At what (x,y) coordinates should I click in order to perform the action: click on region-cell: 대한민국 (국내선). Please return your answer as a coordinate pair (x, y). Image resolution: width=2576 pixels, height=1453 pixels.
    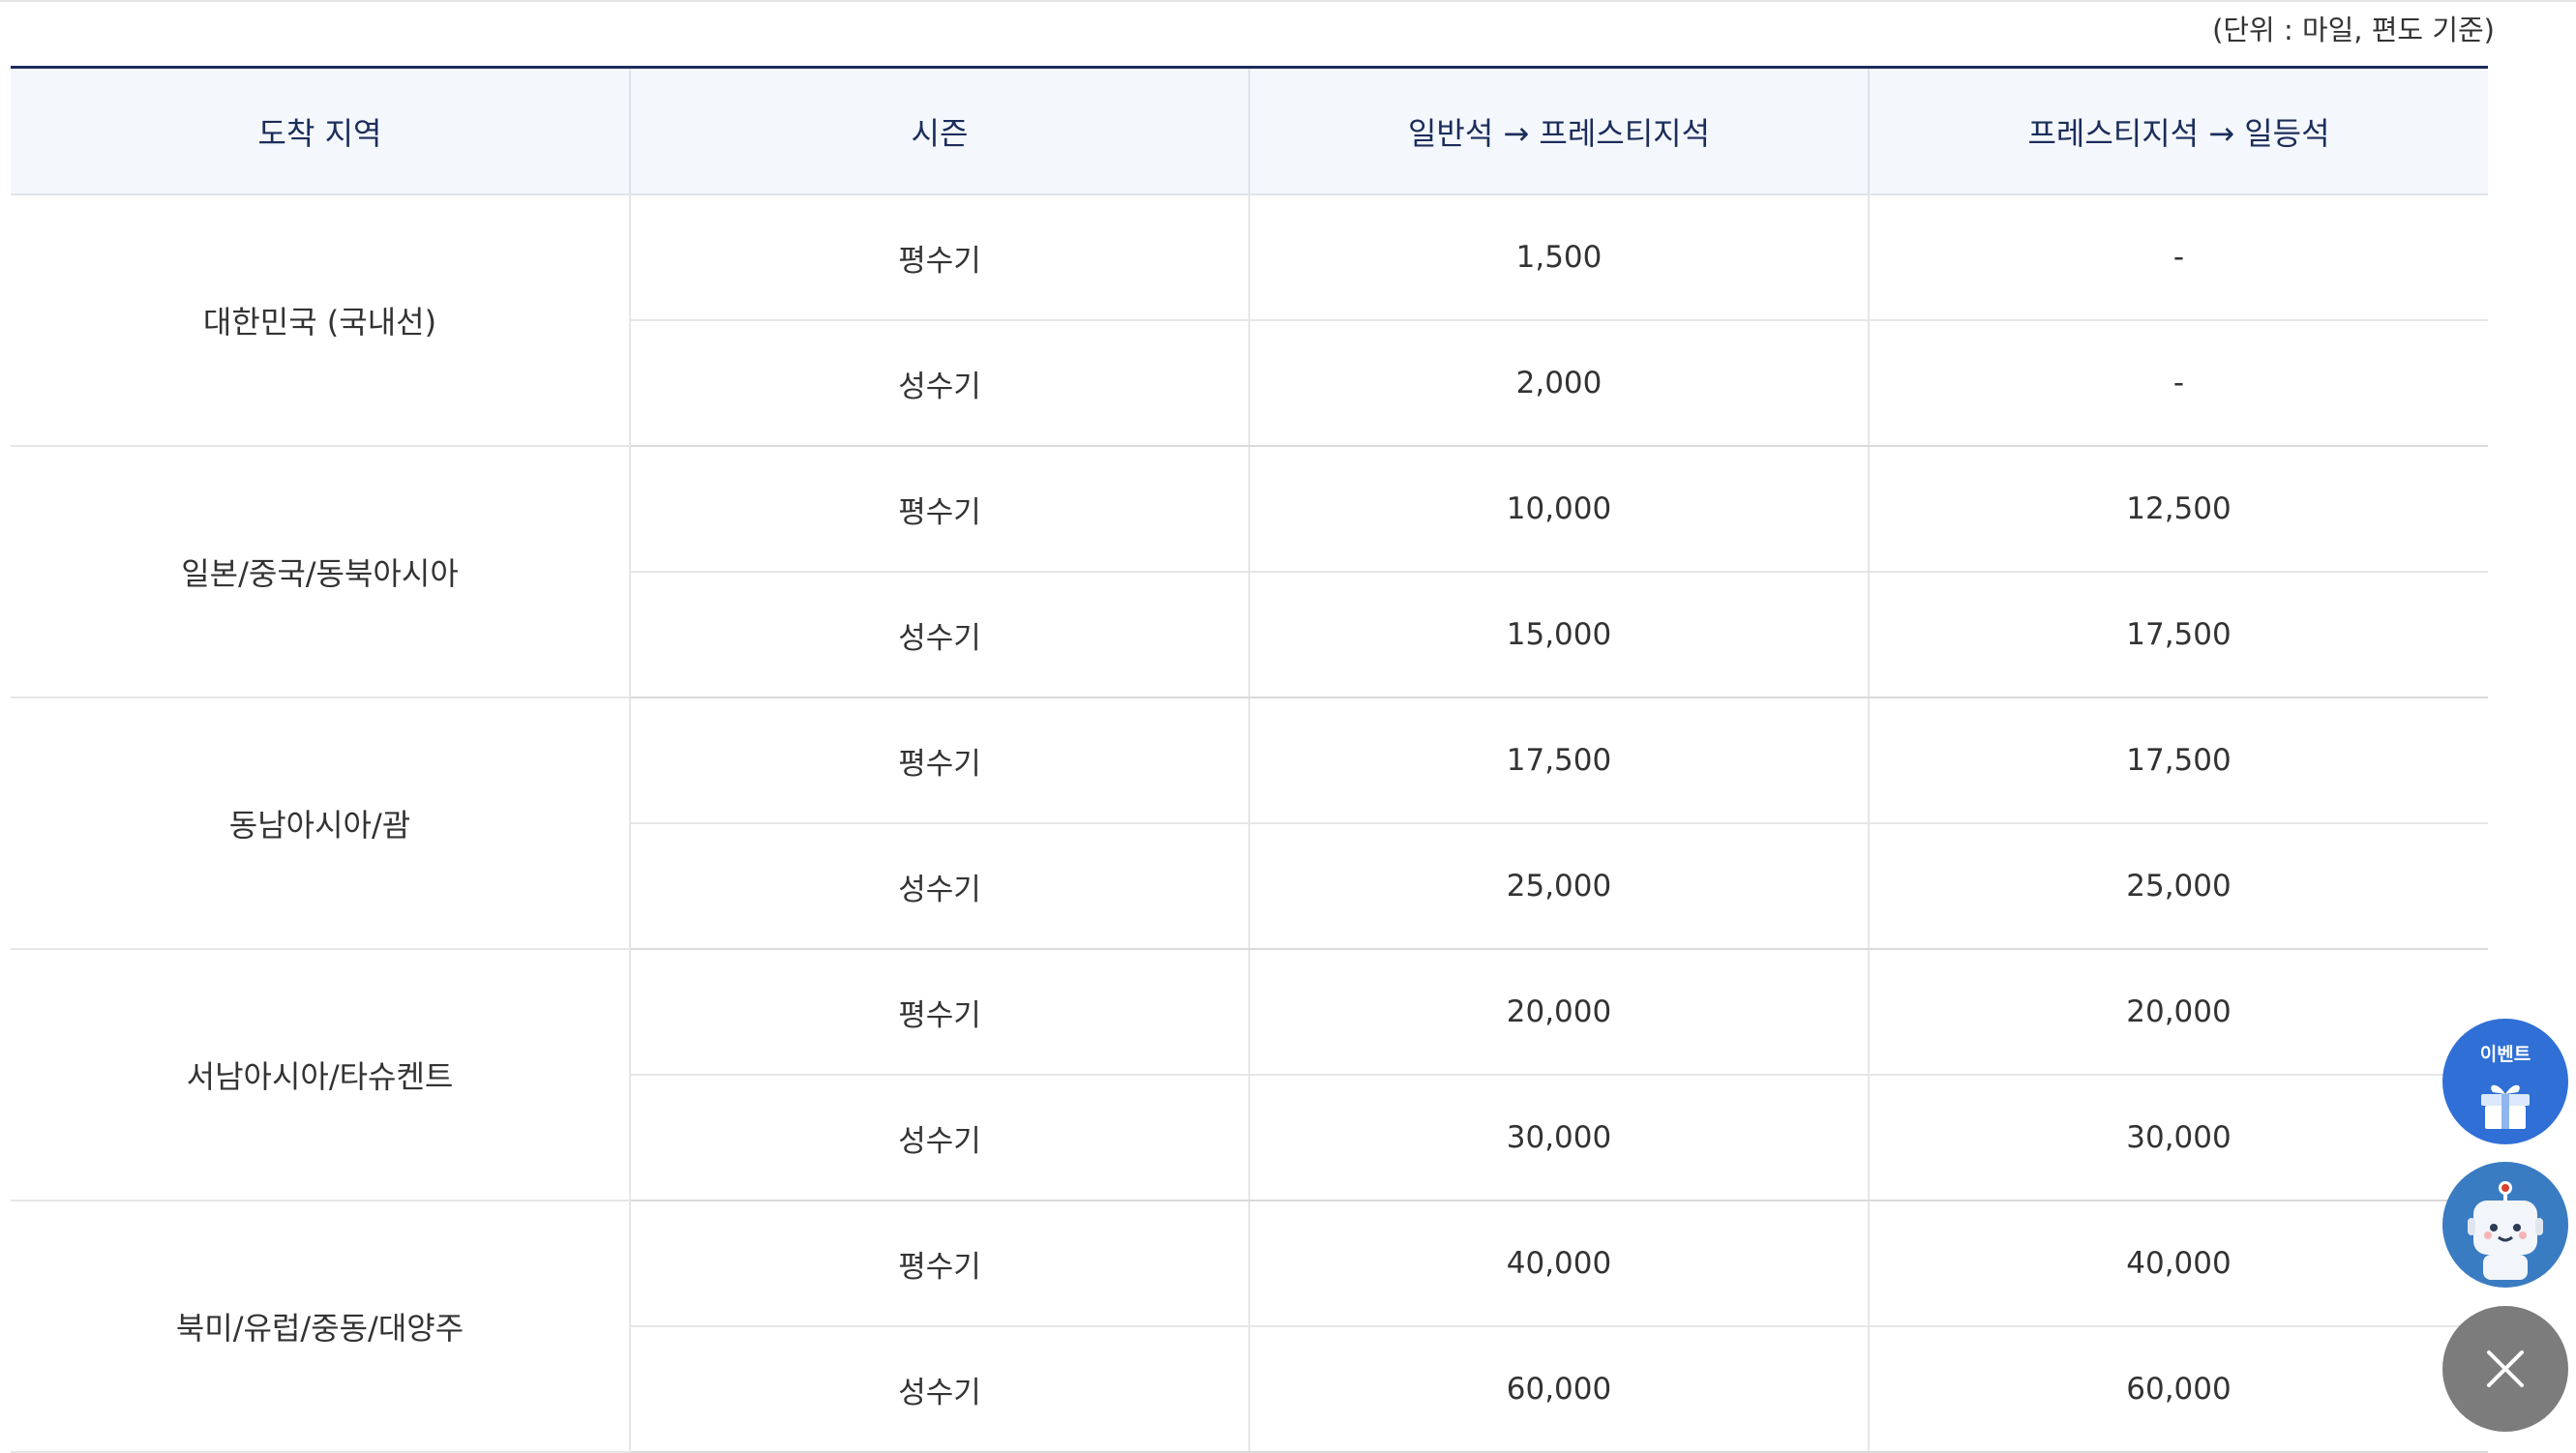
    Looking at the image, I should click on (320, 320).